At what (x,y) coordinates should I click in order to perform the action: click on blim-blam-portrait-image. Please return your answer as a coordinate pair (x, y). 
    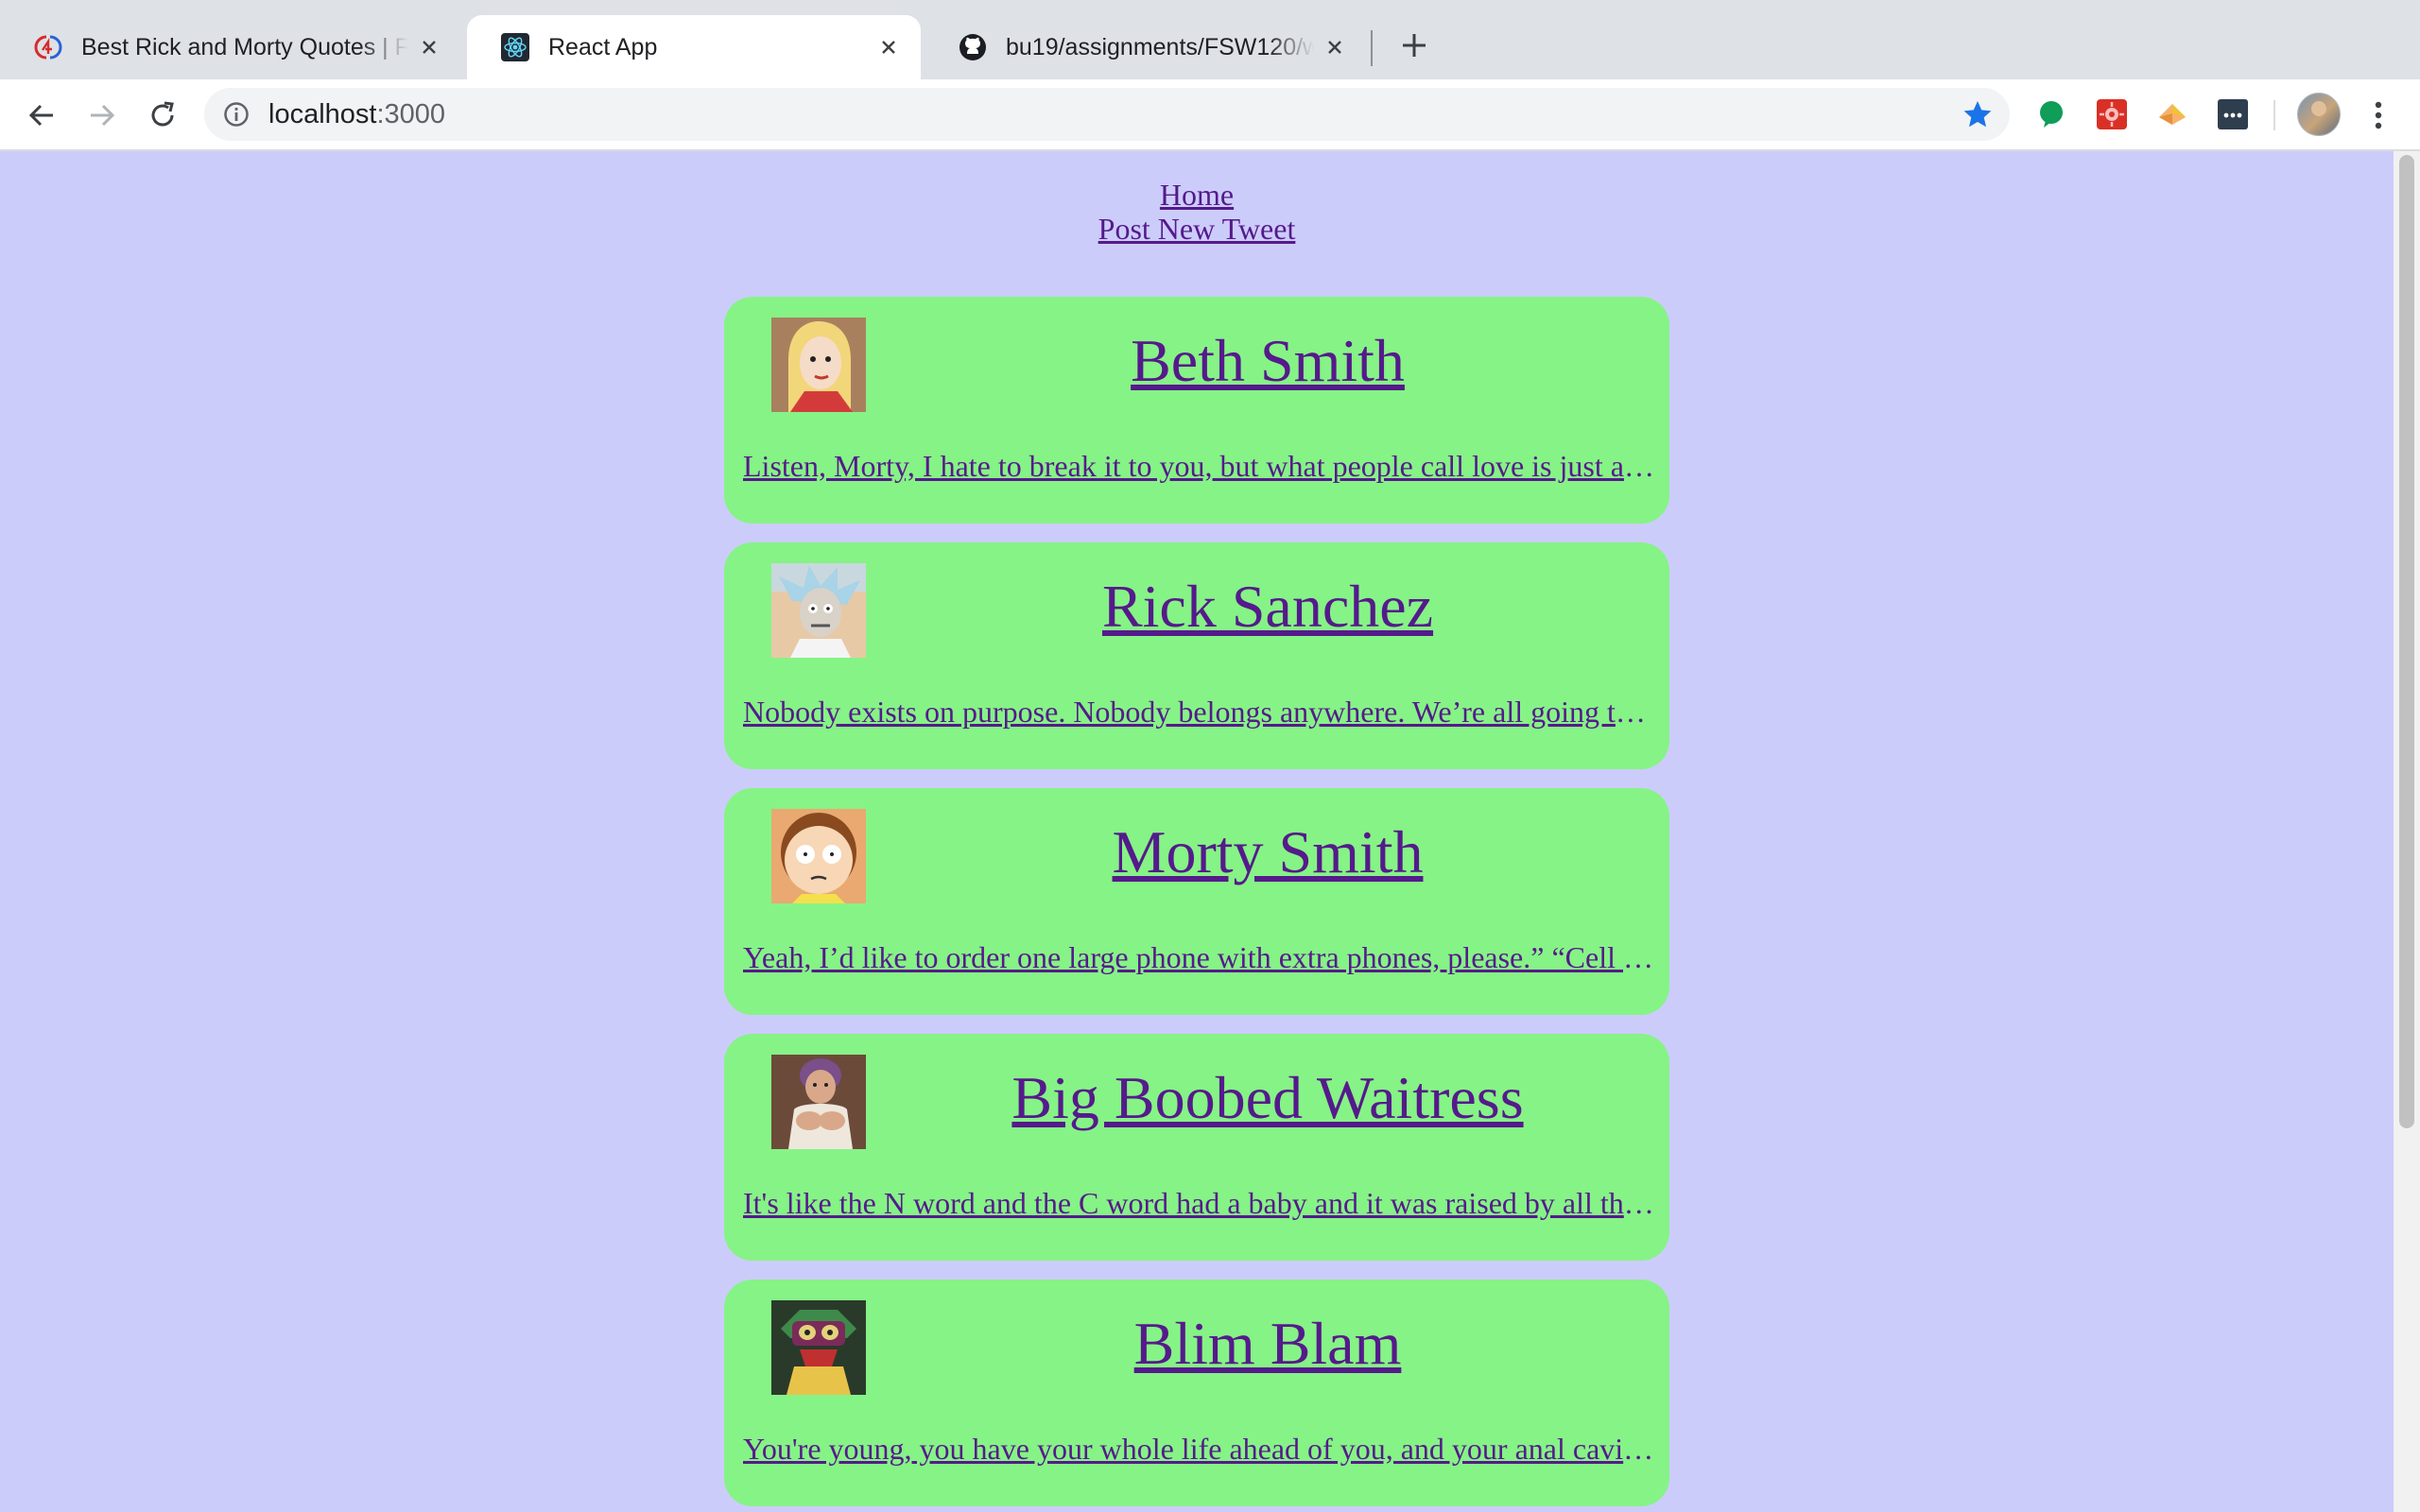
    Looking at the image, I should click on (818, 1347).